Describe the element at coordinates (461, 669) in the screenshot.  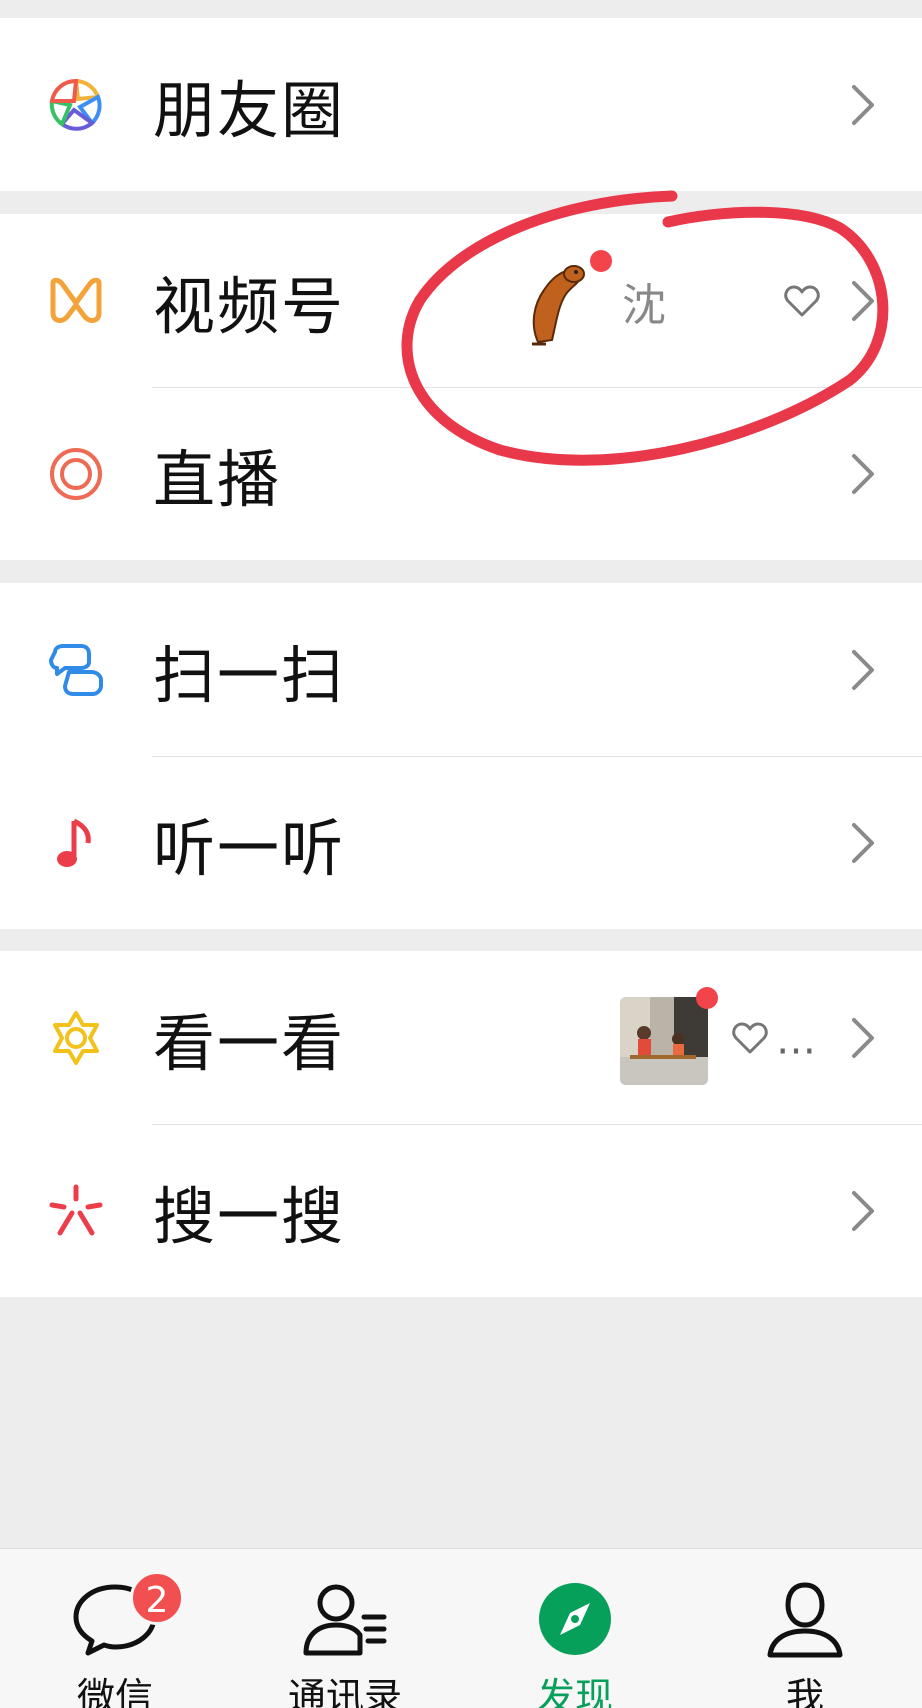
I see `menu-item-scan: 扫一扫` at that location.